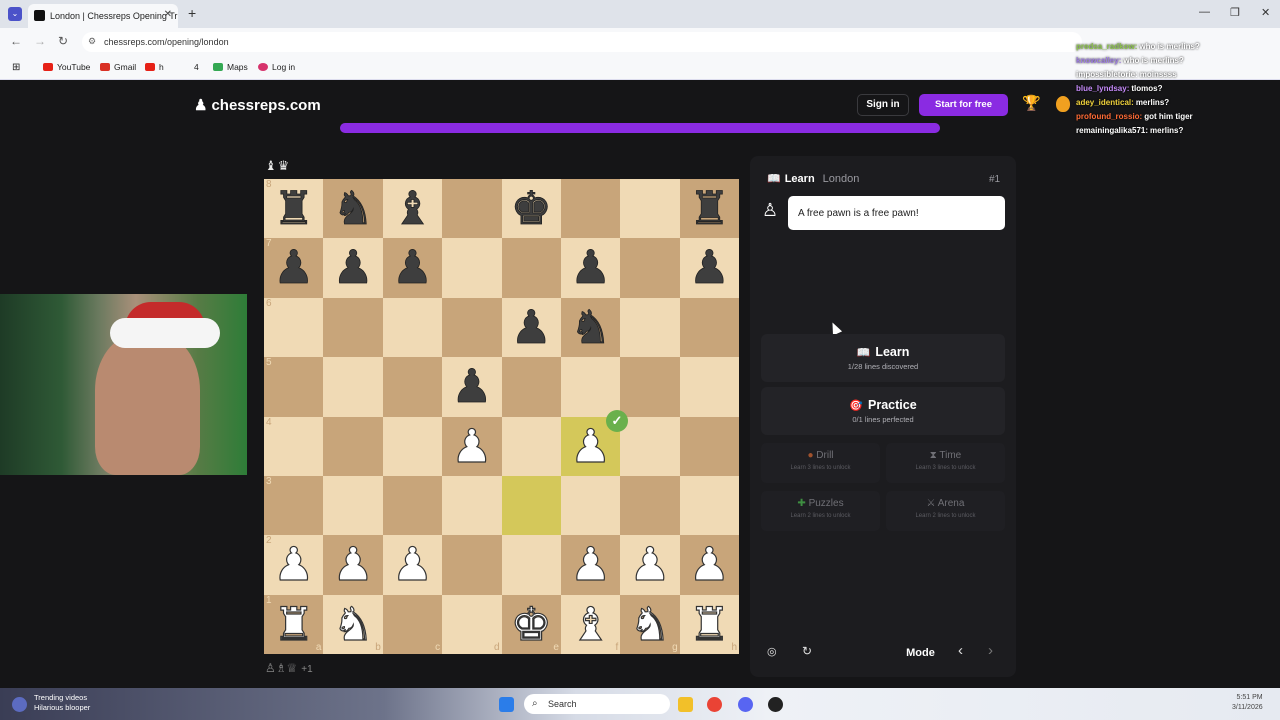  What do you see at coordinates (118, 67) in the screenshot?
I see `bookmark-gmail: Gmail` at bounding box center [118, 67].